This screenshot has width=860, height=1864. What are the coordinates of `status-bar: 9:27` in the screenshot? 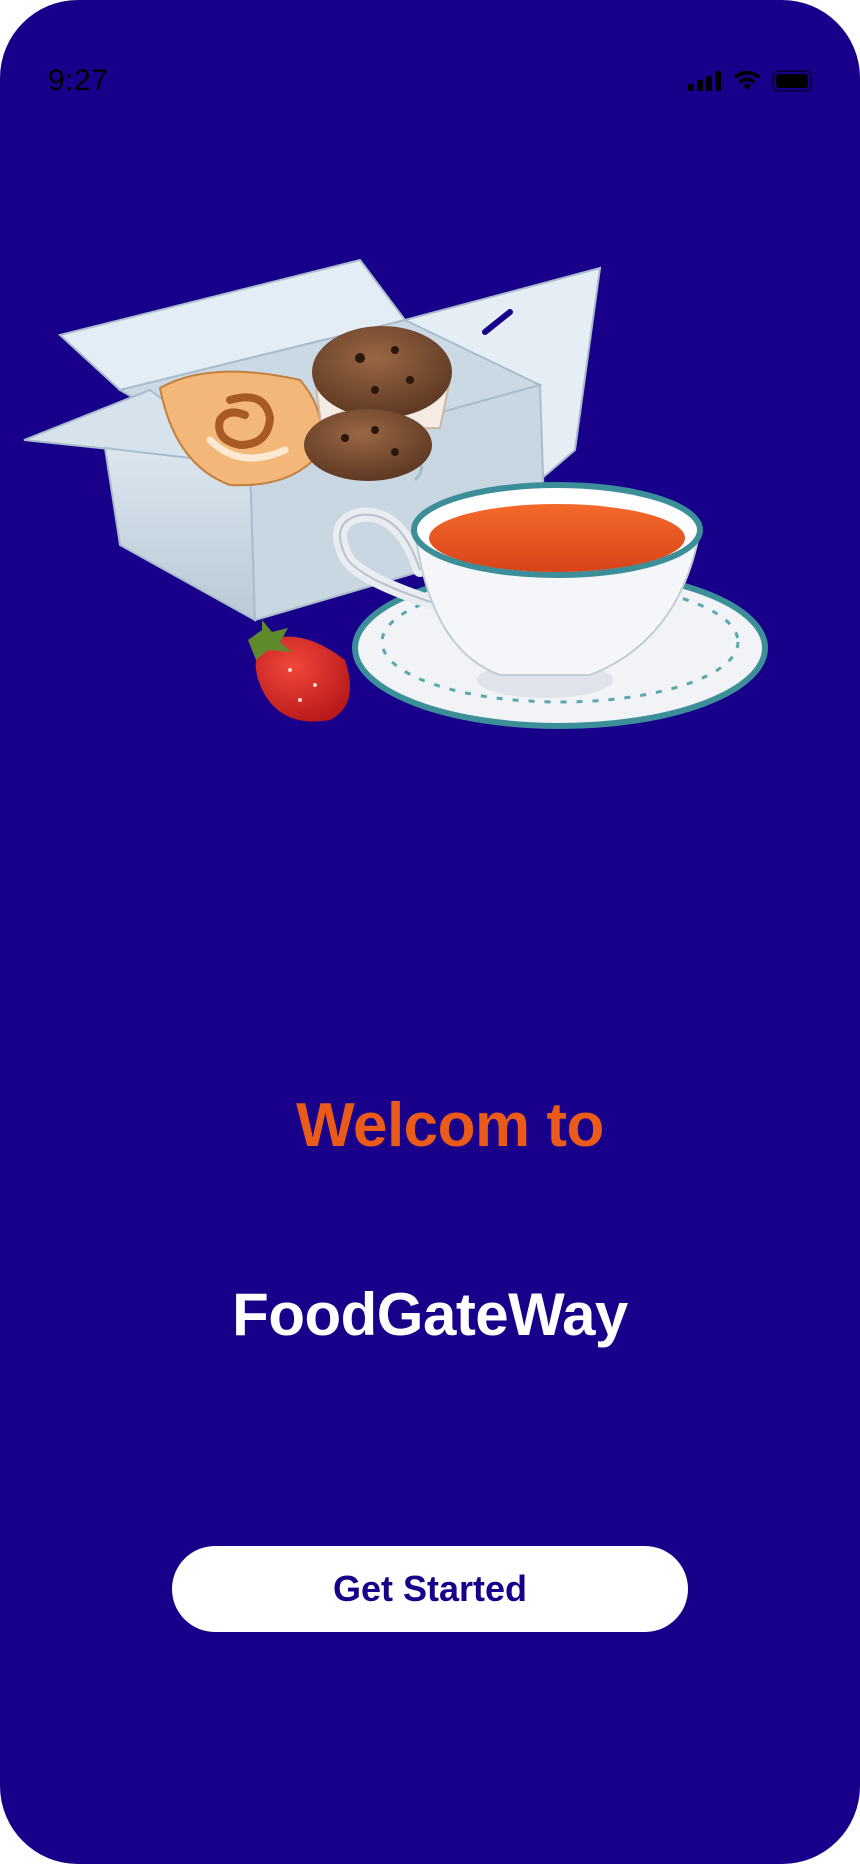 It's located at (430, 60).